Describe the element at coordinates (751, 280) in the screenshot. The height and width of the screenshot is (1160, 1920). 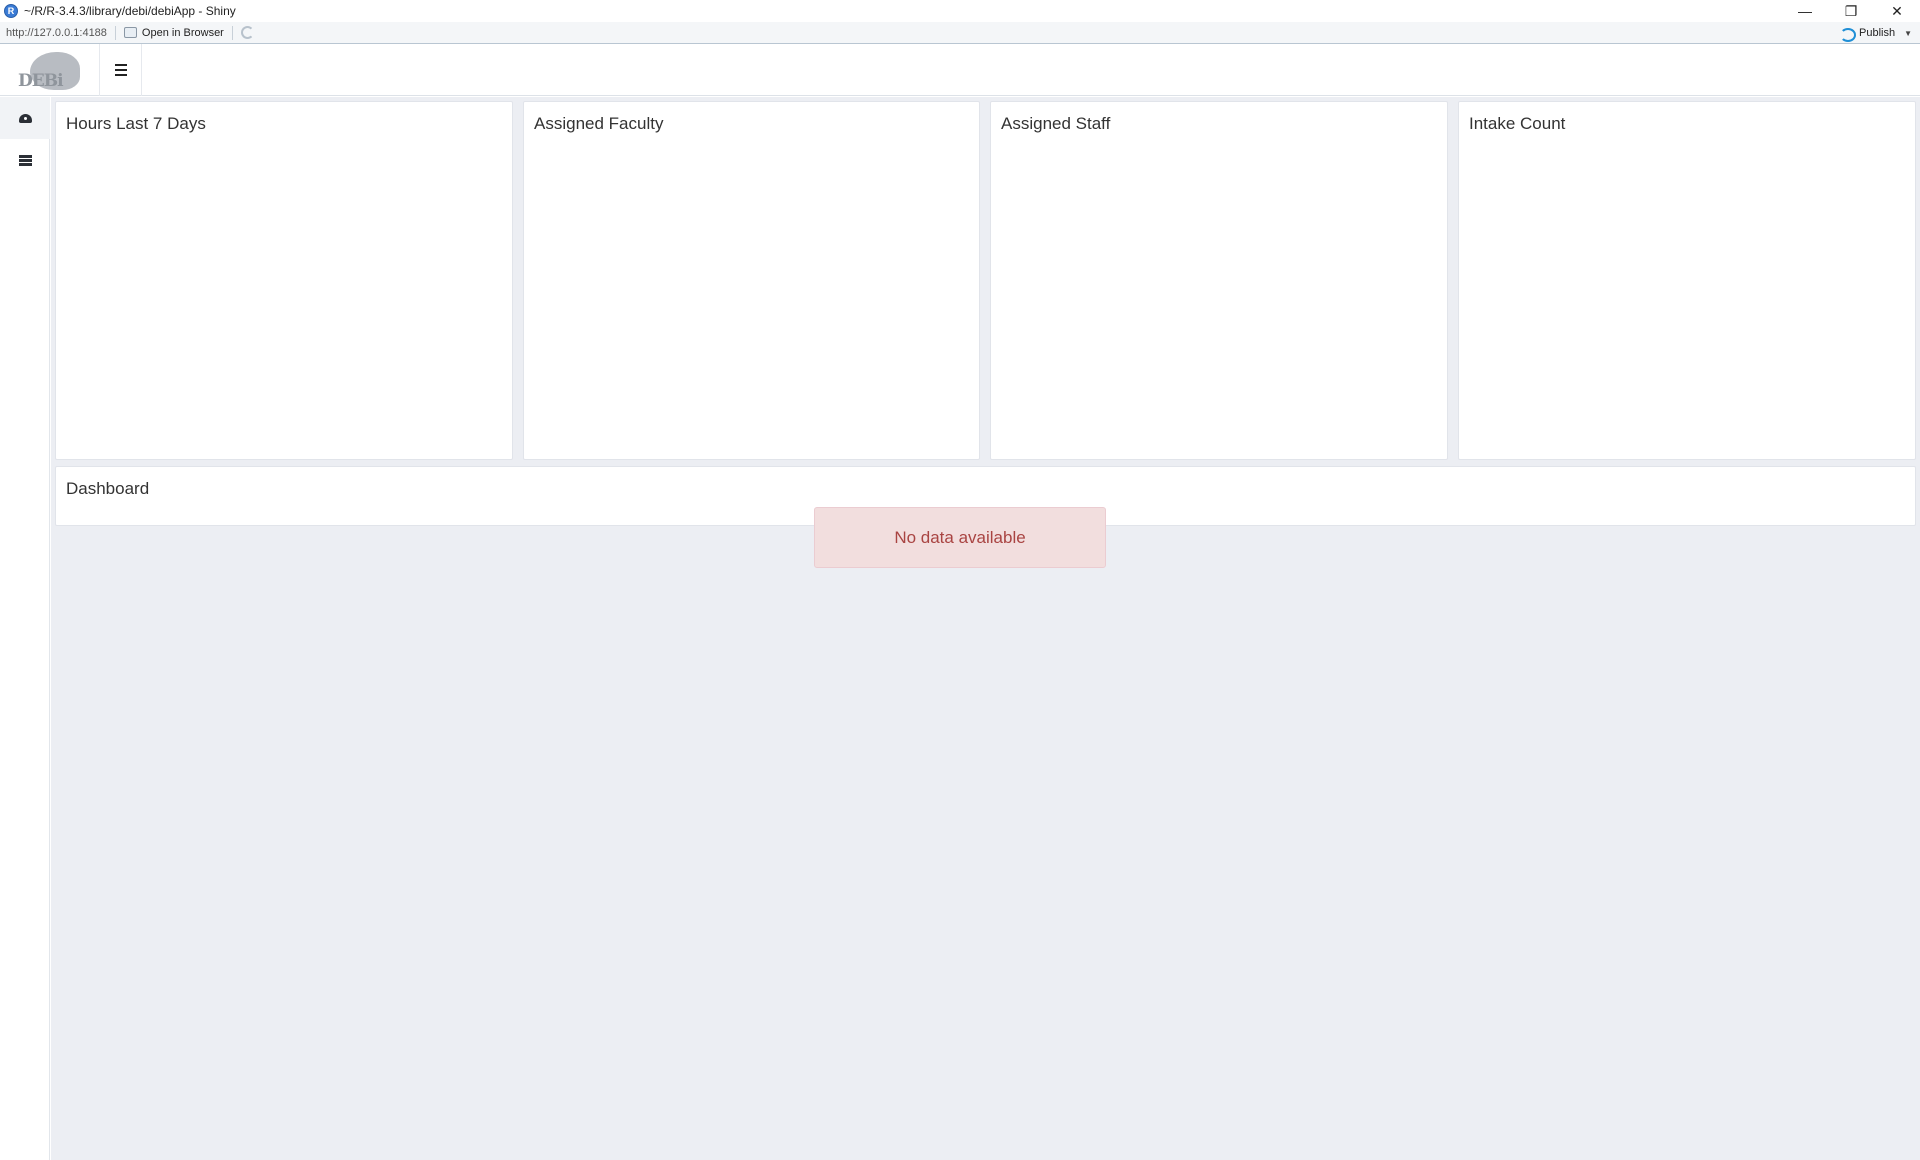
I see `assigned-faculty-box: Assigned Faculty` at that location.